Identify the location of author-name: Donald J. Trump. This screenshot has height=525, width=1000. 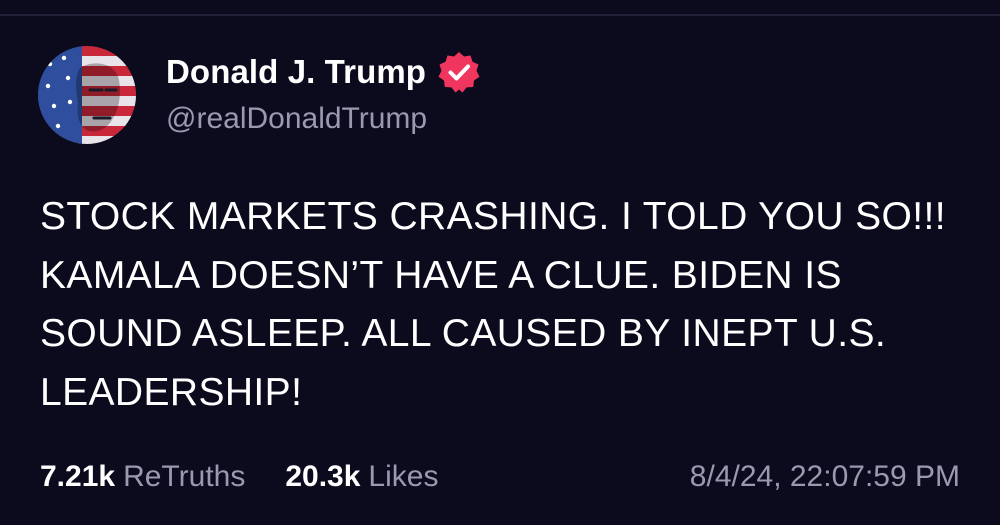
(296, 72).